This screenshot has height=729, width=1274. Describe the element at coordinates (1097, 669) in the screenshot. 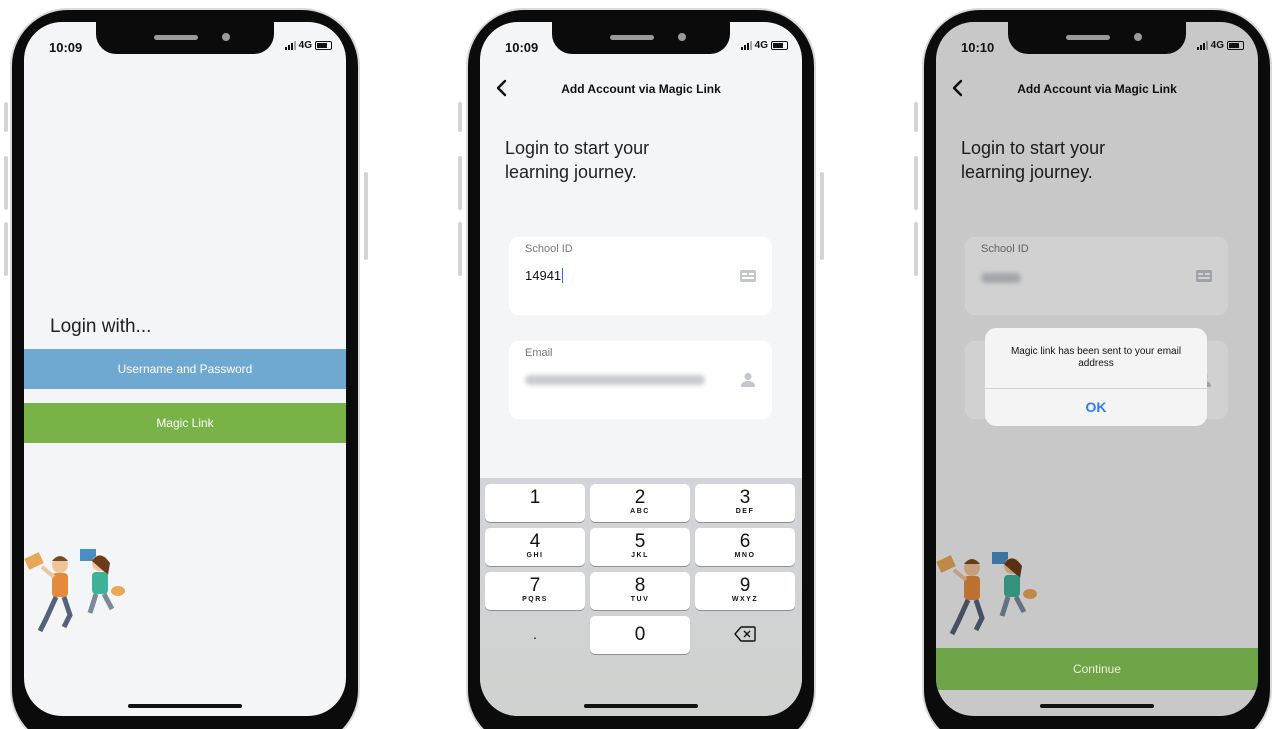

I see `continue-button: Continue` at that location.